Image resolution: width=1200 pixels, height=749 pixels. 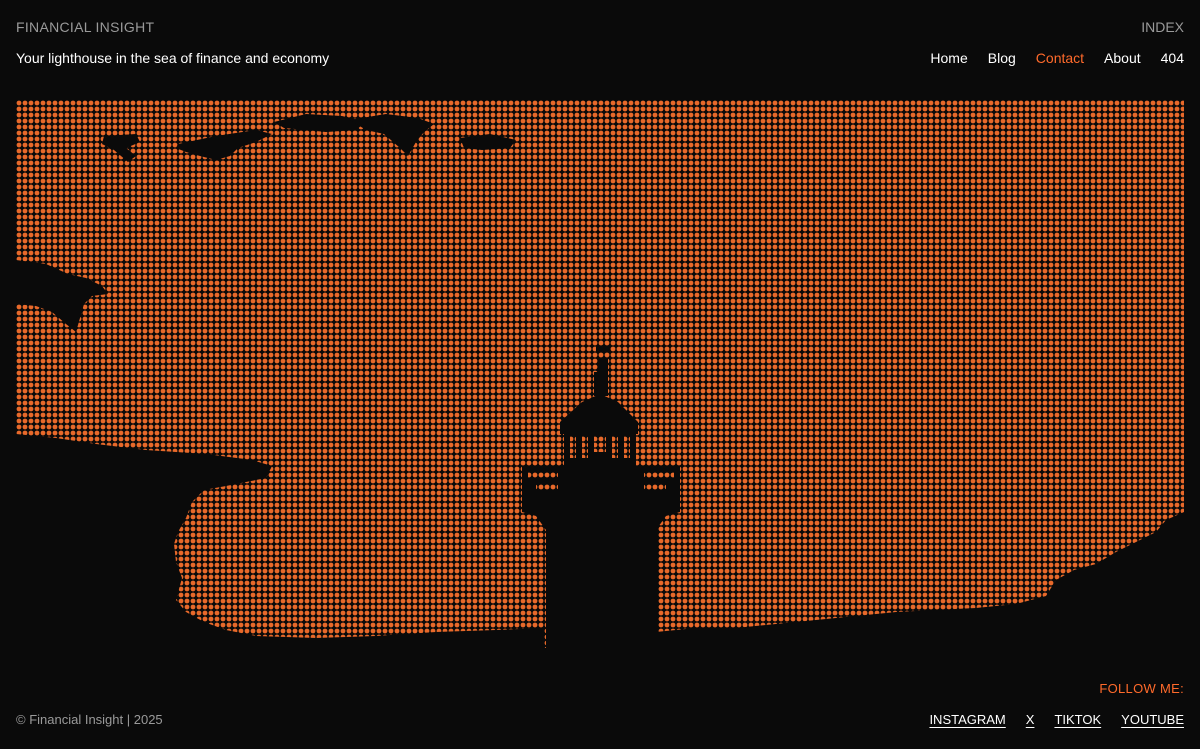 I want to click on social-youtube: YOUTUBE, so click(x=1152, y=719).